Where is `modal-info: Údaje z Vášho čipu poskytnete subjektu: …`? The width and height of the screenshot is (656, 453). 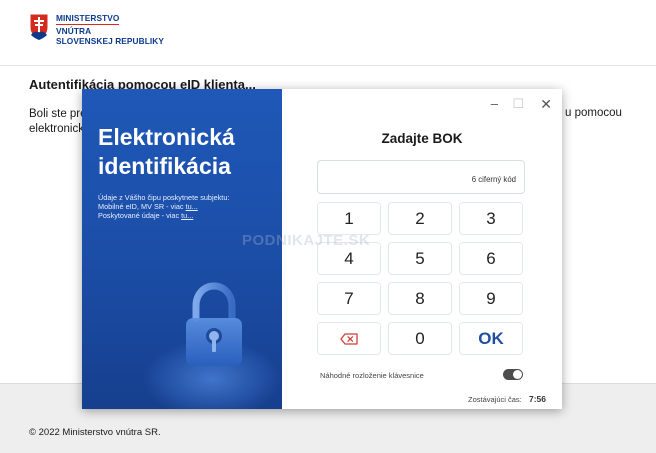 modal-info: Údaje z Vášho čipu poskytnete subjektu: … is located at coordinates (163, 206).